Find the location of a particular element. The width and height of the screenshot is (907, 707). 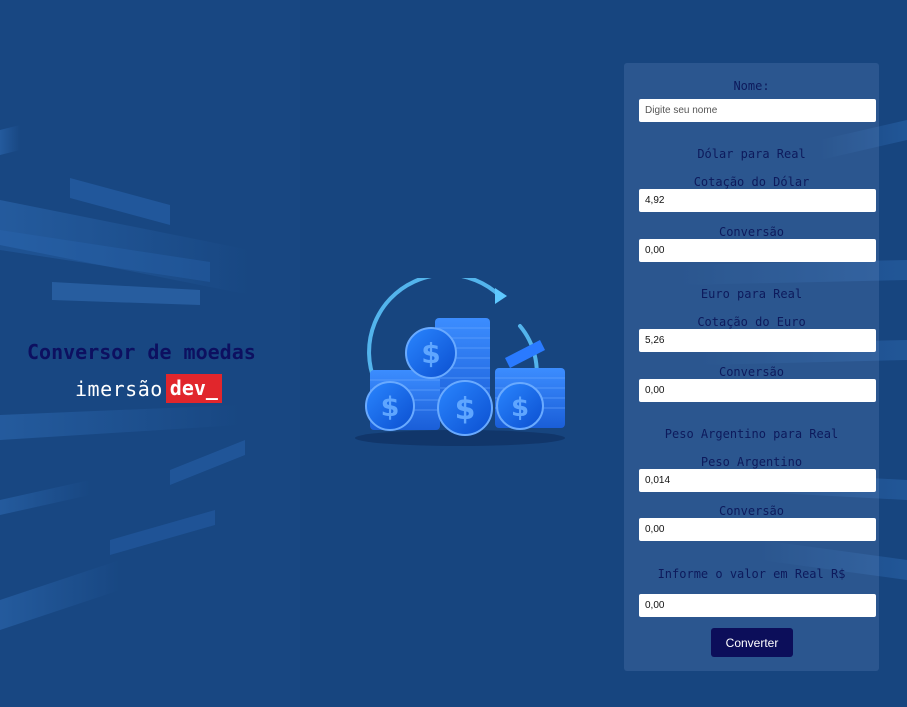

name-label: Nome: is located at coordinates (751, 86).